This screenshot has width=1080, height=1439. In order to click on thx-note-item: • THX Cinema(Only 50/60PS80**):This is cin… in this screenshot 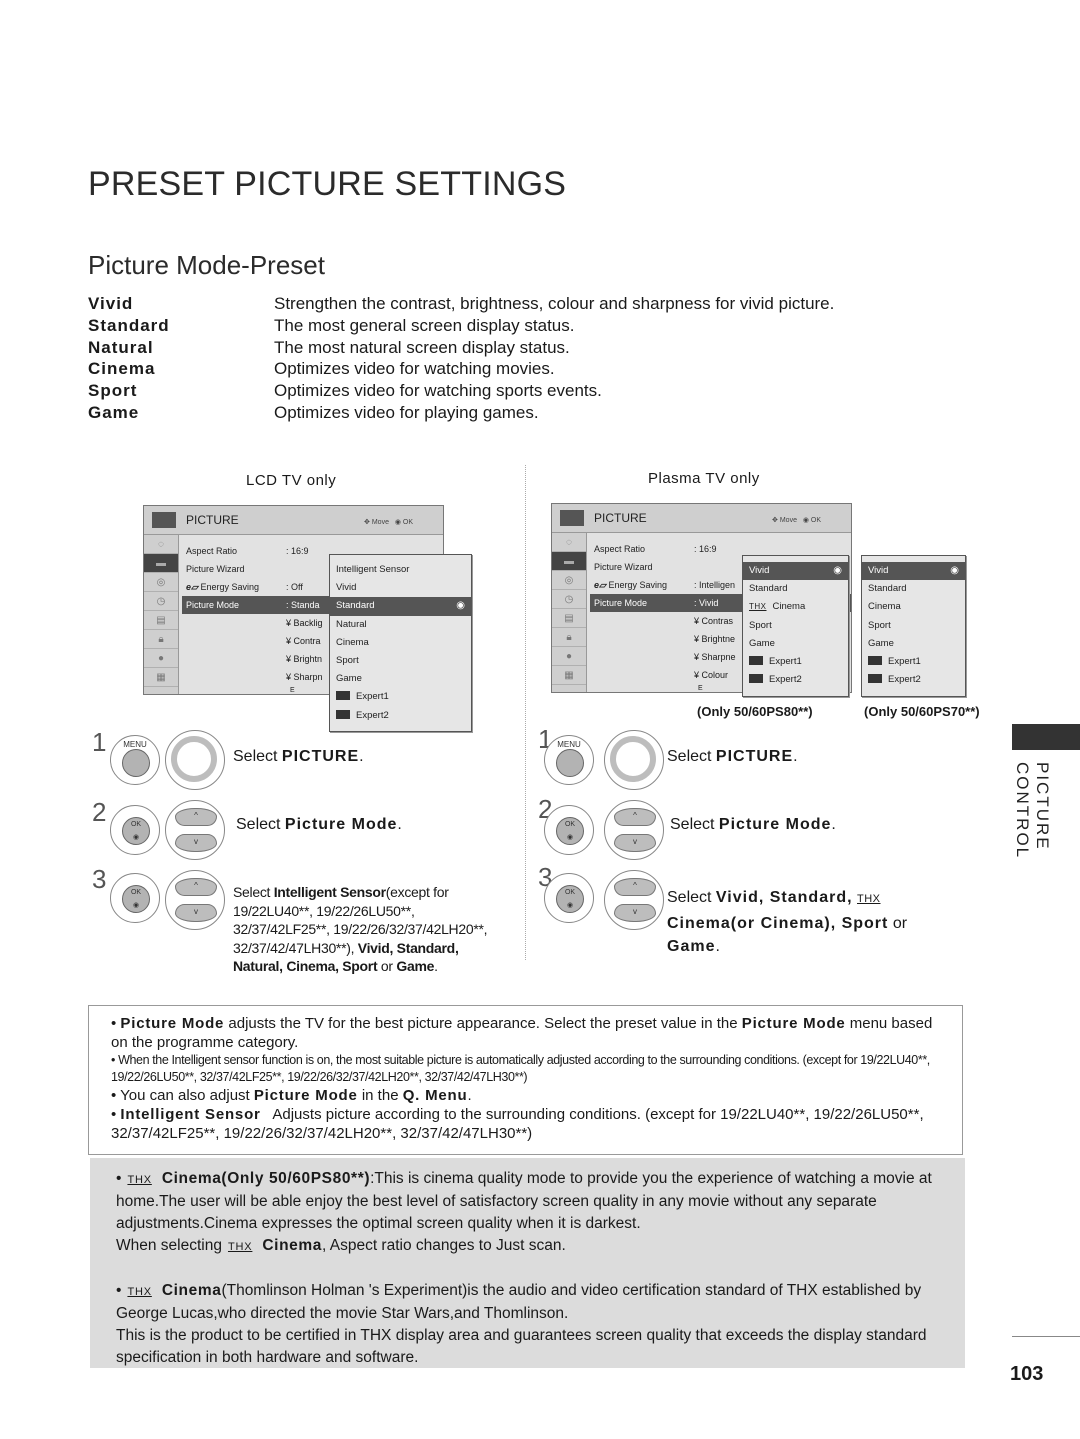, I will do `click(524, 1201)`.